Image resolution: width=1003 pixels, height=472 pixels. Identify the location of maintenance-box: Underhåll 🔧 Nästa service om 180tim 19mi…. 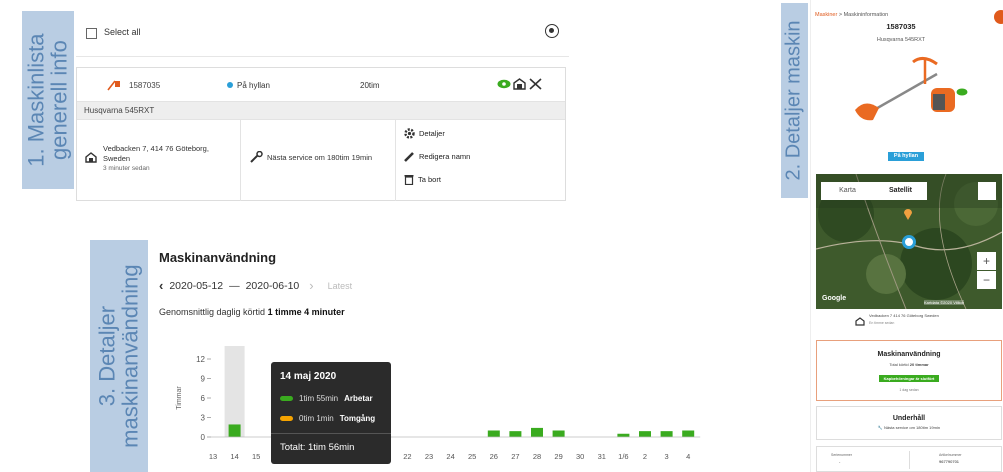
(909, 423).